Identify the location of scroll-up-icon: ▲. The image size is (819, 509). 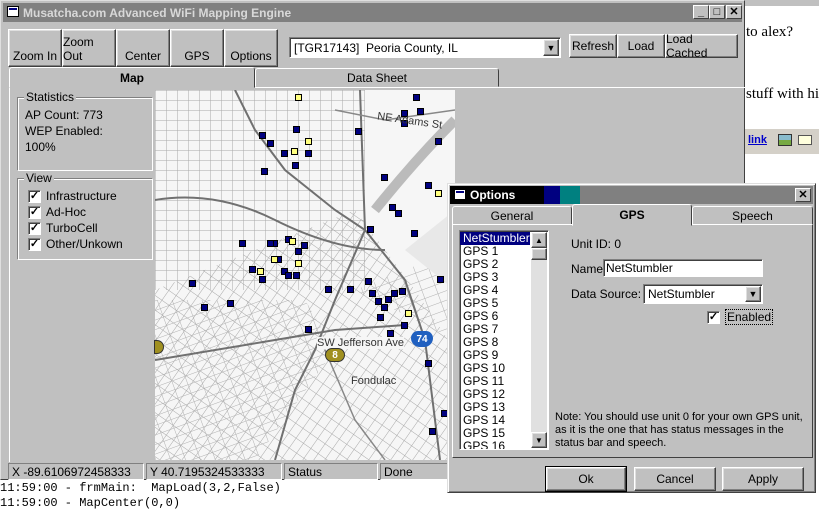
(539, 240).